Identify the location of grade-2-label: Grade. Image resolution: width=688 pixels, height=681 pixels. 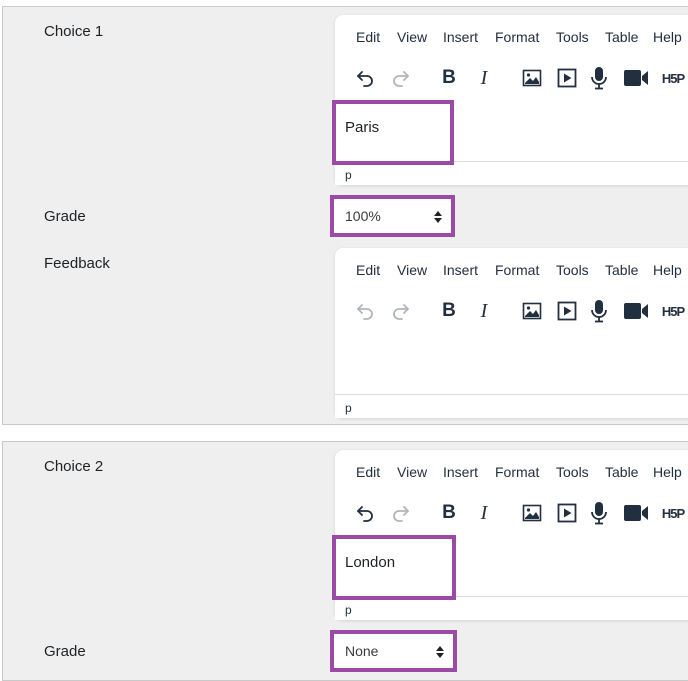
(65, 651).